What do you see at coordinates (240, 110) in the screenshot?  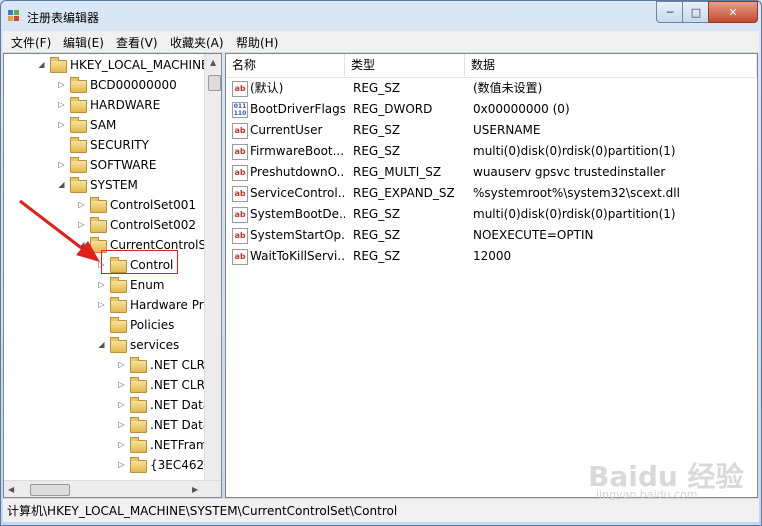 I see `binary-value-icon: 011 110` at bounding box center [240, 110].